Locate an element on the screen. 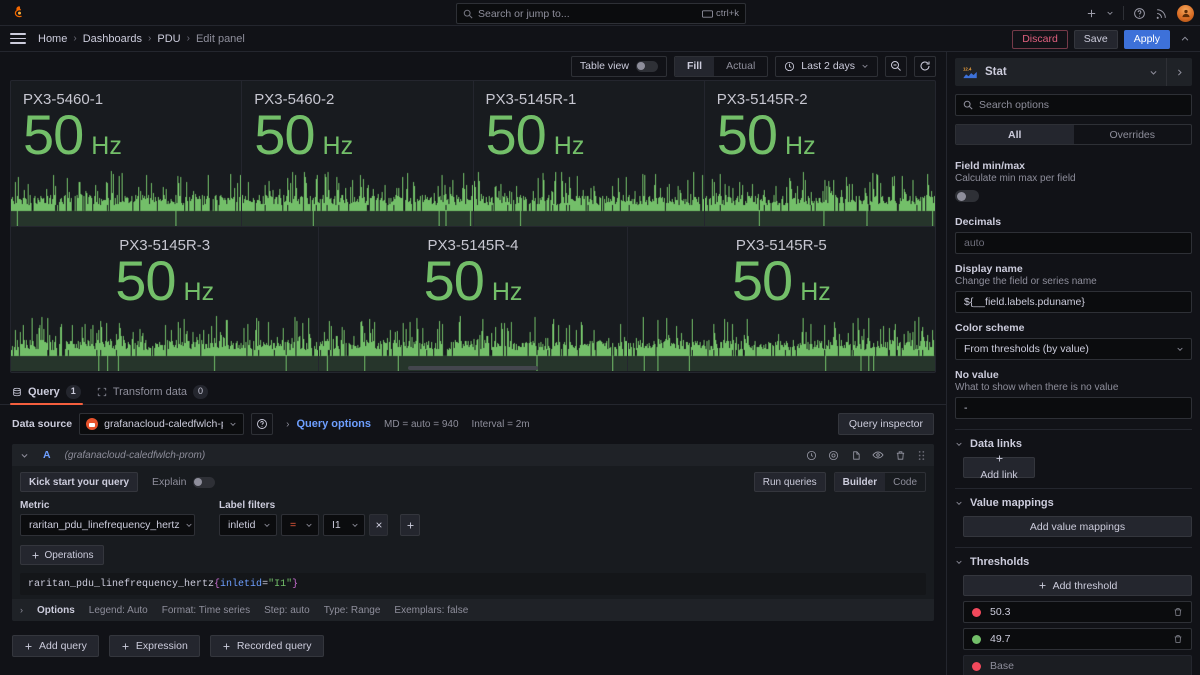 The image size is (1200, 675). zoom-out-button is located at coordinates (896, 66).